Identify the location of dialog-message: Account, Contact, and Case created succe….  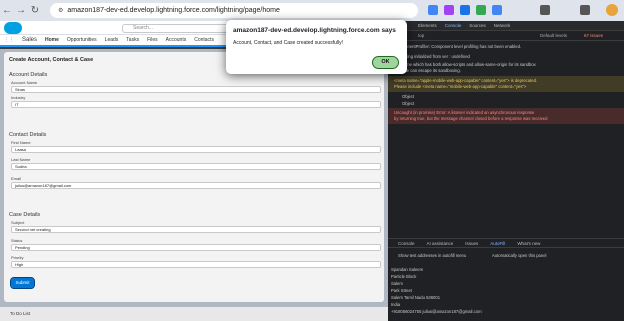
(288, 43).